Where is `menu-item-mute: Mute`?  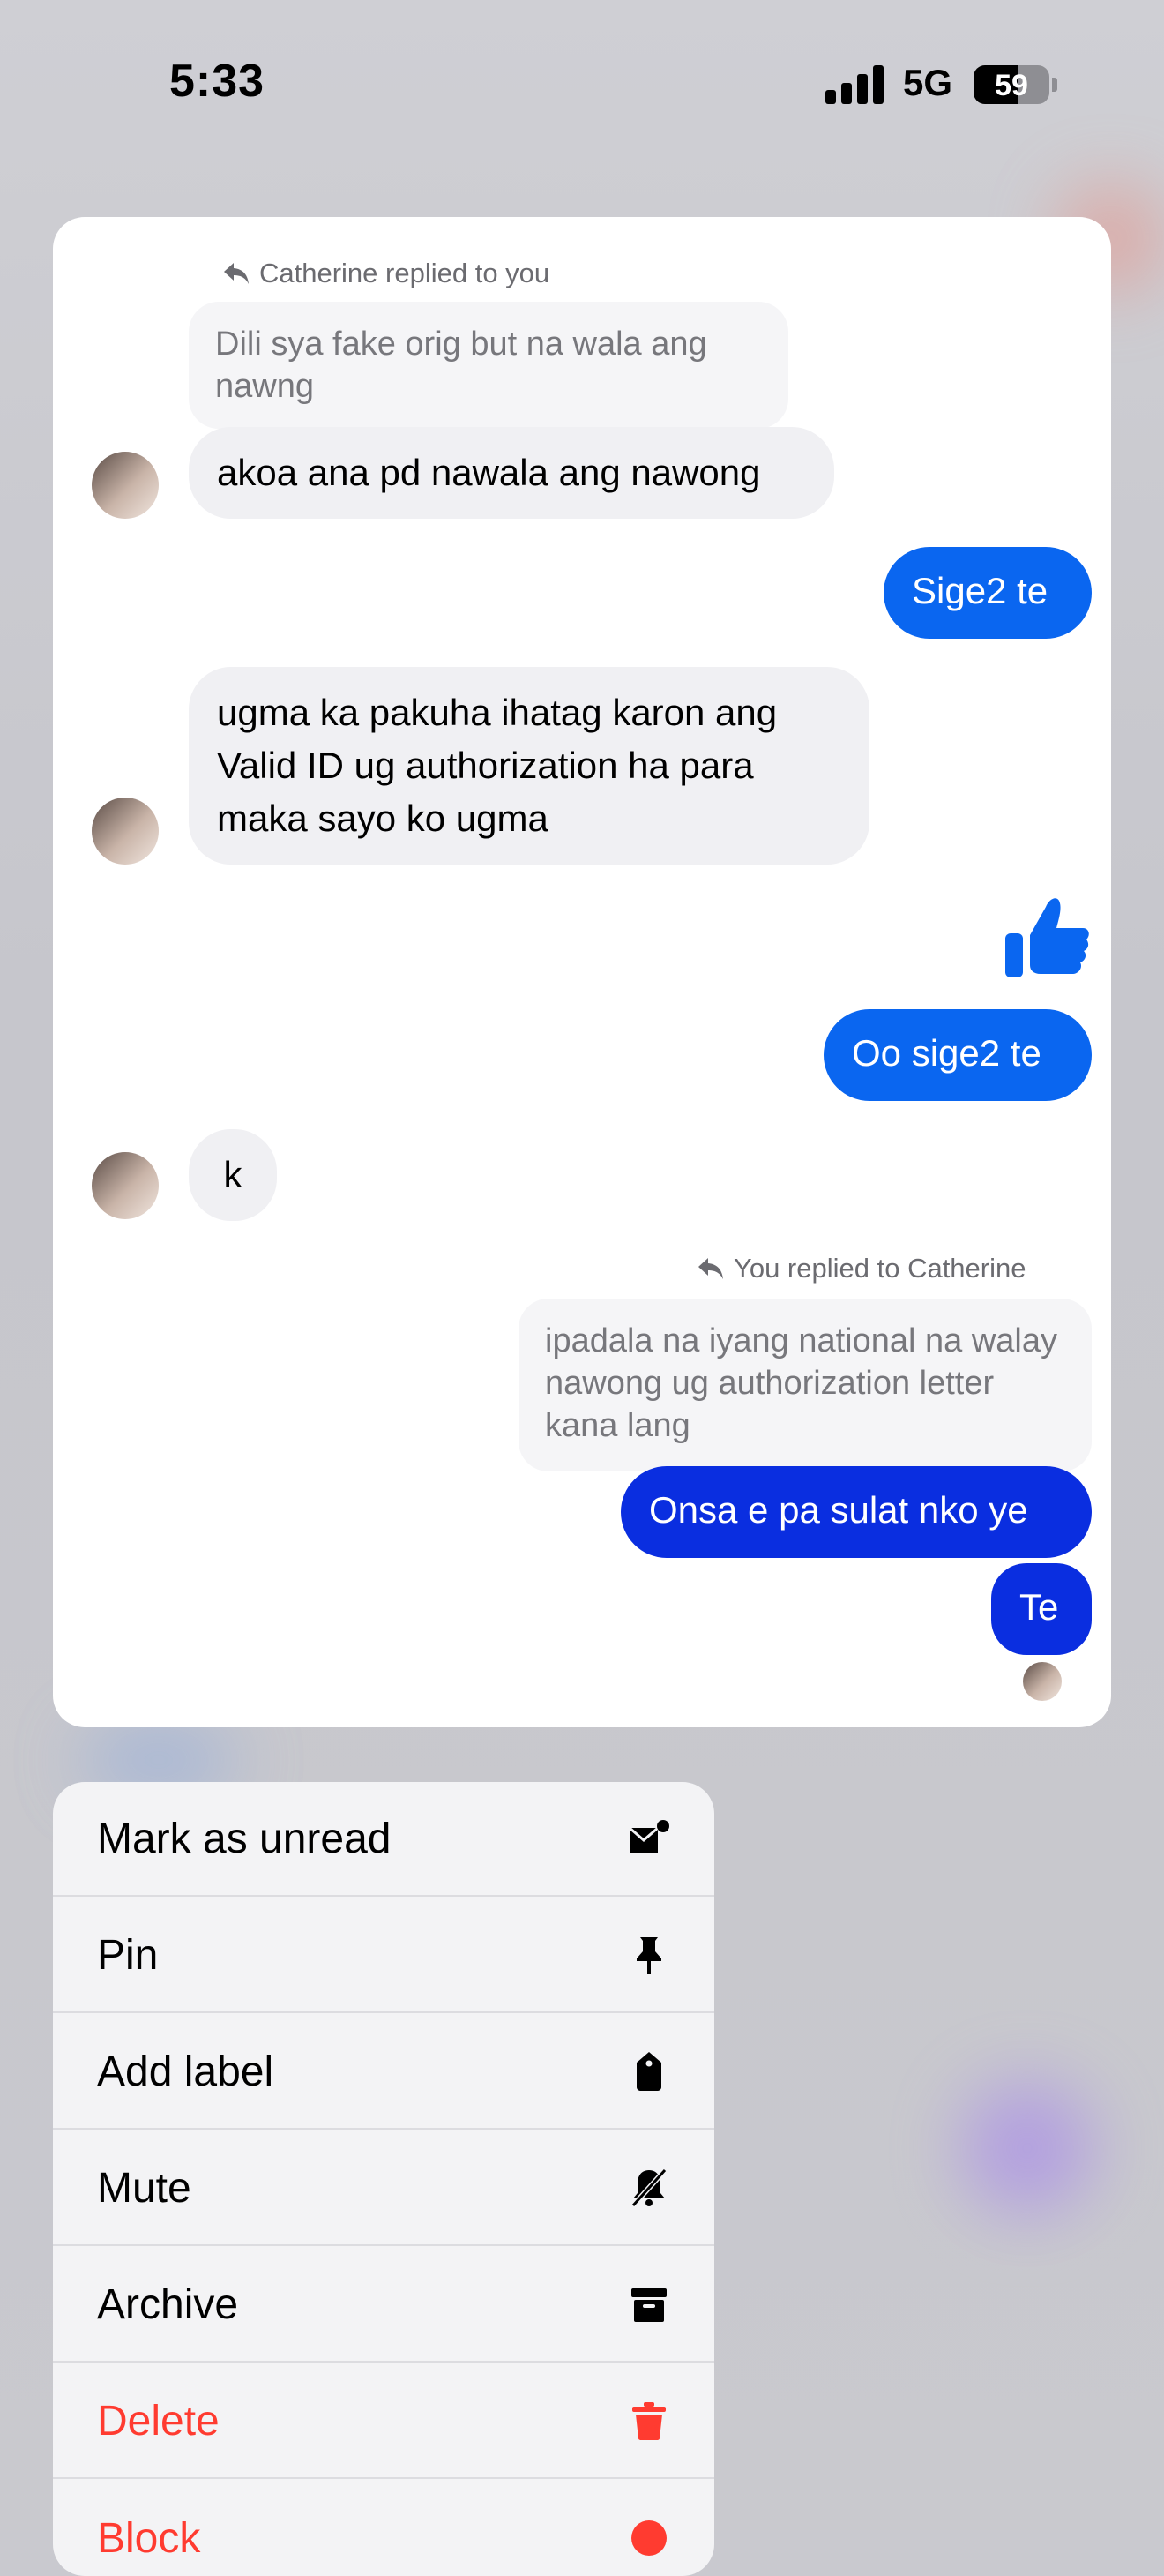
menu-item-mute: Mute is located at coordinates (383, 2188).